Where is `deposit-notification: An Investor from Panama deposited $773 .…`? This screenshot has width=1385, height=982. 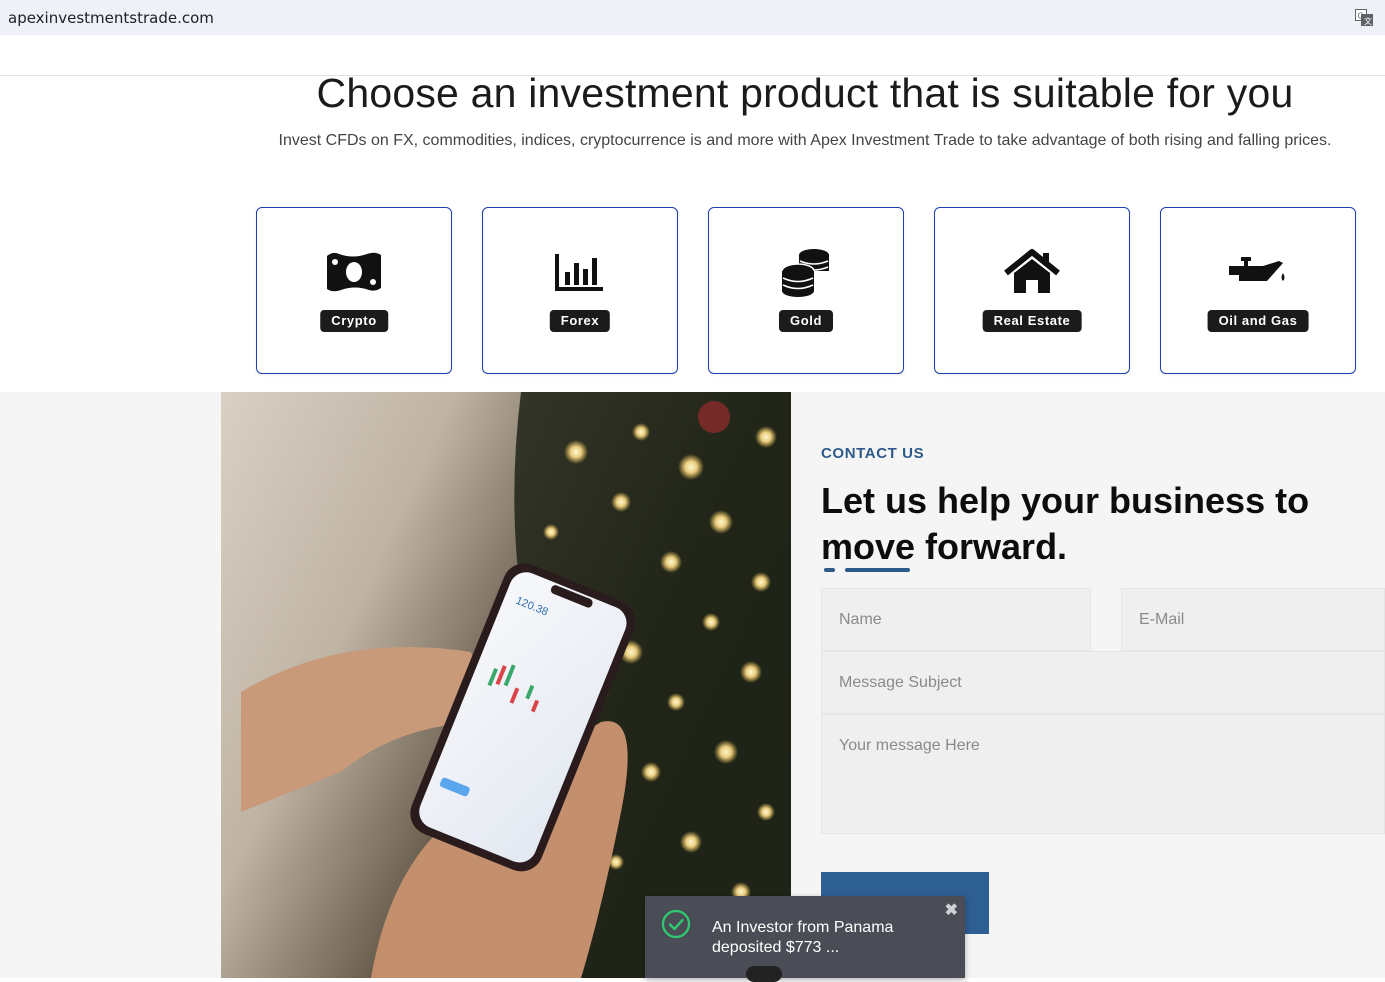
deposit-notification: An Investor from Panama deposited $773 .… is located at coordinates (805, 939).